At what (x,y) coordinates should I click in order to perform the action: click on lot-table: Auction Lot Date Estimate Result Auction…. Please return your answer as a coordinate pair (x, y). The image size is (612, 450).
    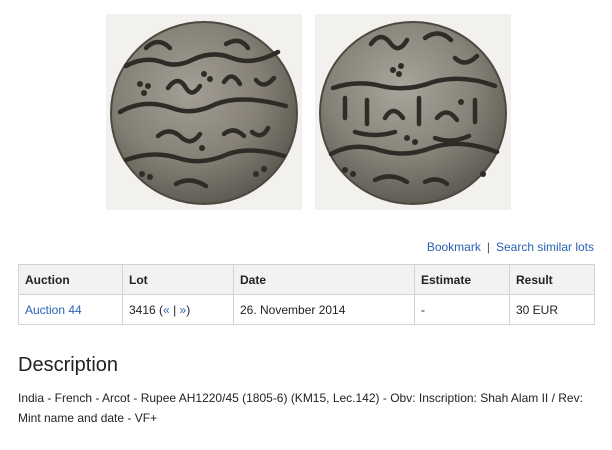
    Looking at the image, I should click on (306, 294).